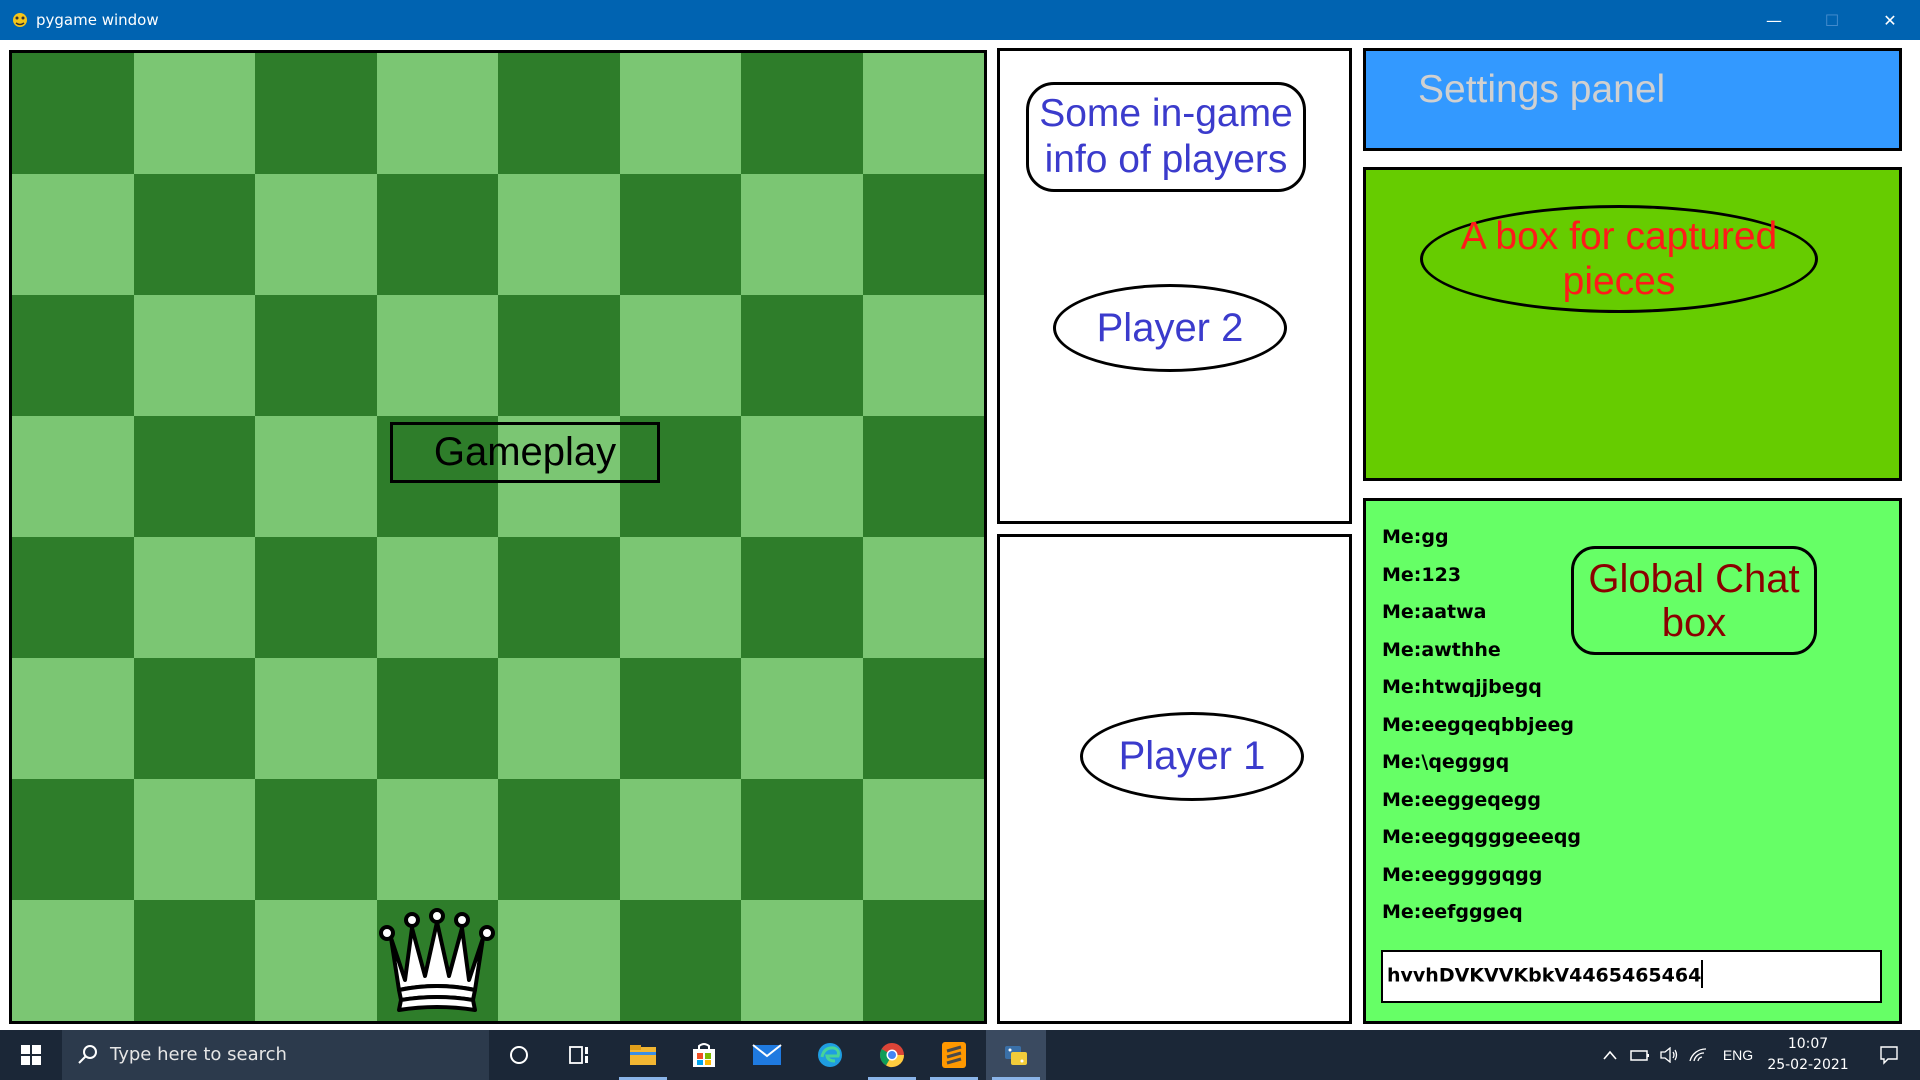 The width and height of the screenshot is (1920, 1080). I want to click on captured-label-line-2: pieces, so click(1619, 281).